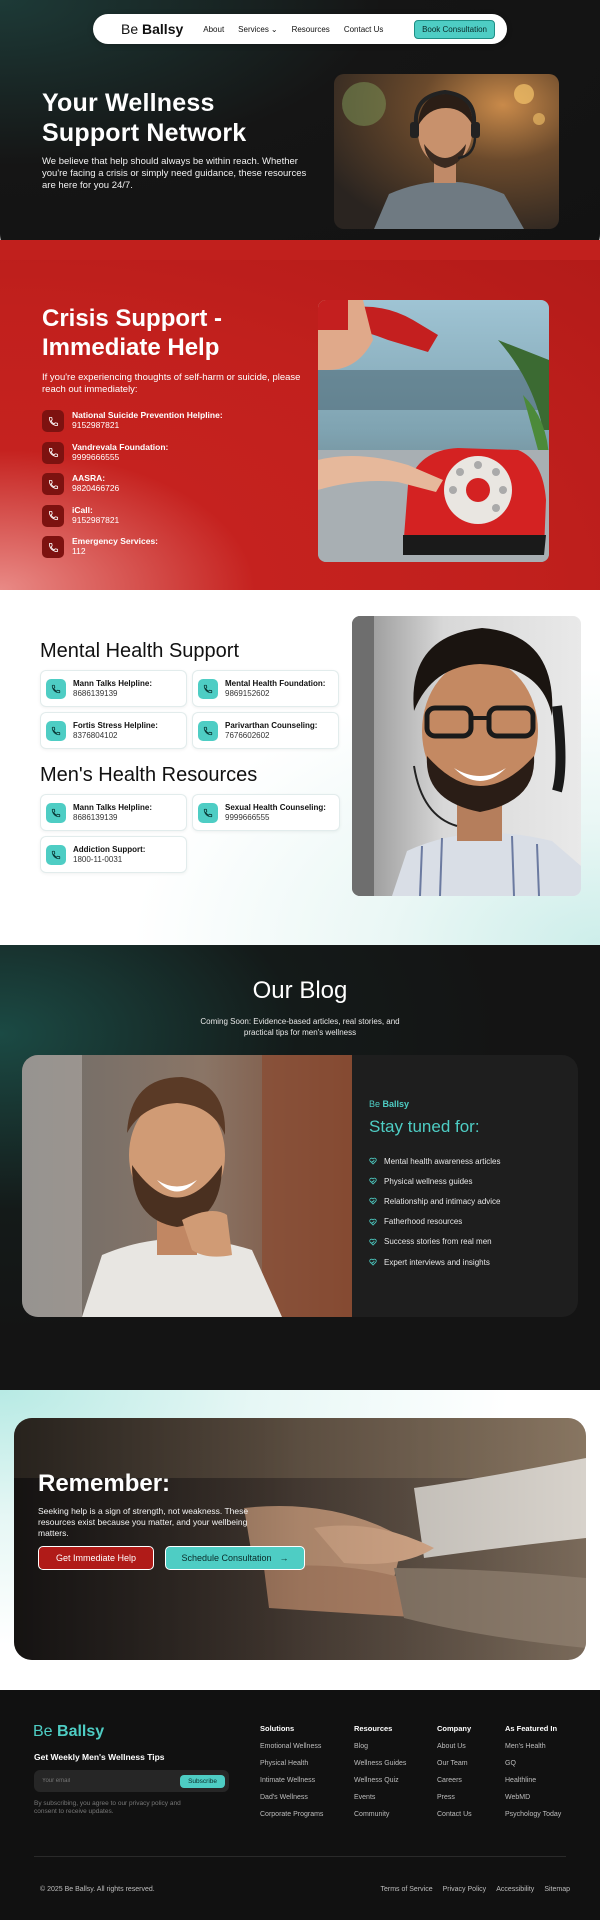 Image resolution: width=600 pixels, height=1920 pixels. I want to click on crisis-title: Crisis Support - Immediate Help, so click(132, 333).